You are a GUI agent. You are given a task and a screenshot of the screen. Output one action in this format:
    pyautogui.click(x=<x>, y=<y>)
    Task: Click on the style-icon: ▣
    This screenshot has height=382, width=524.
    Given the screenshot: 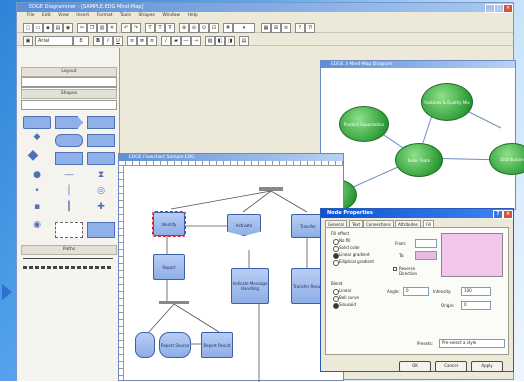 What is the action you would take?
    pyautogui.click(x=28, y=41)
    